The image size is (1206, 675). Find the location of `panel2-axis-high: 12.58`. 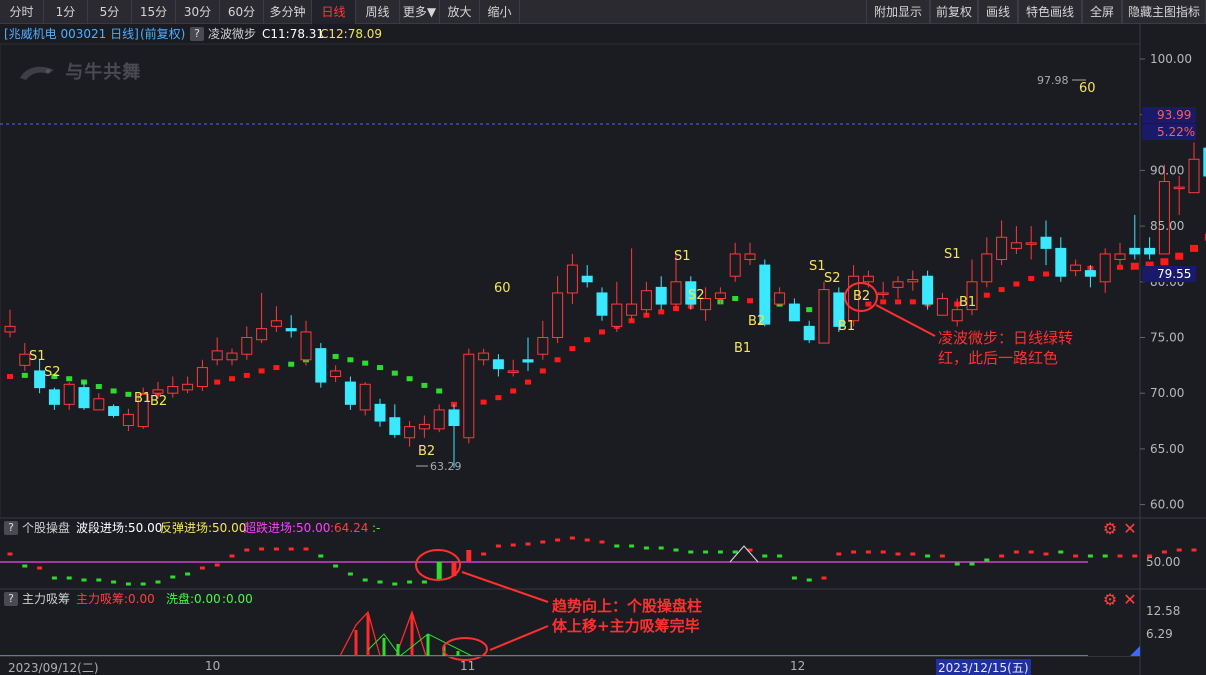

panel2-axis-high: 12.58 is located at coordinates (1163, 611).